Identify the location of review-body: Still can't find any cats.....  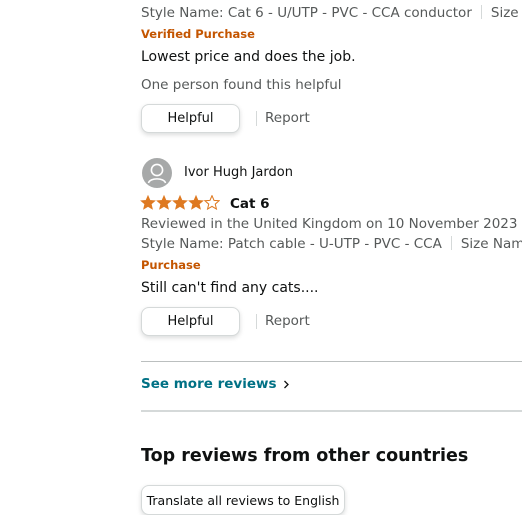
(230, 288).